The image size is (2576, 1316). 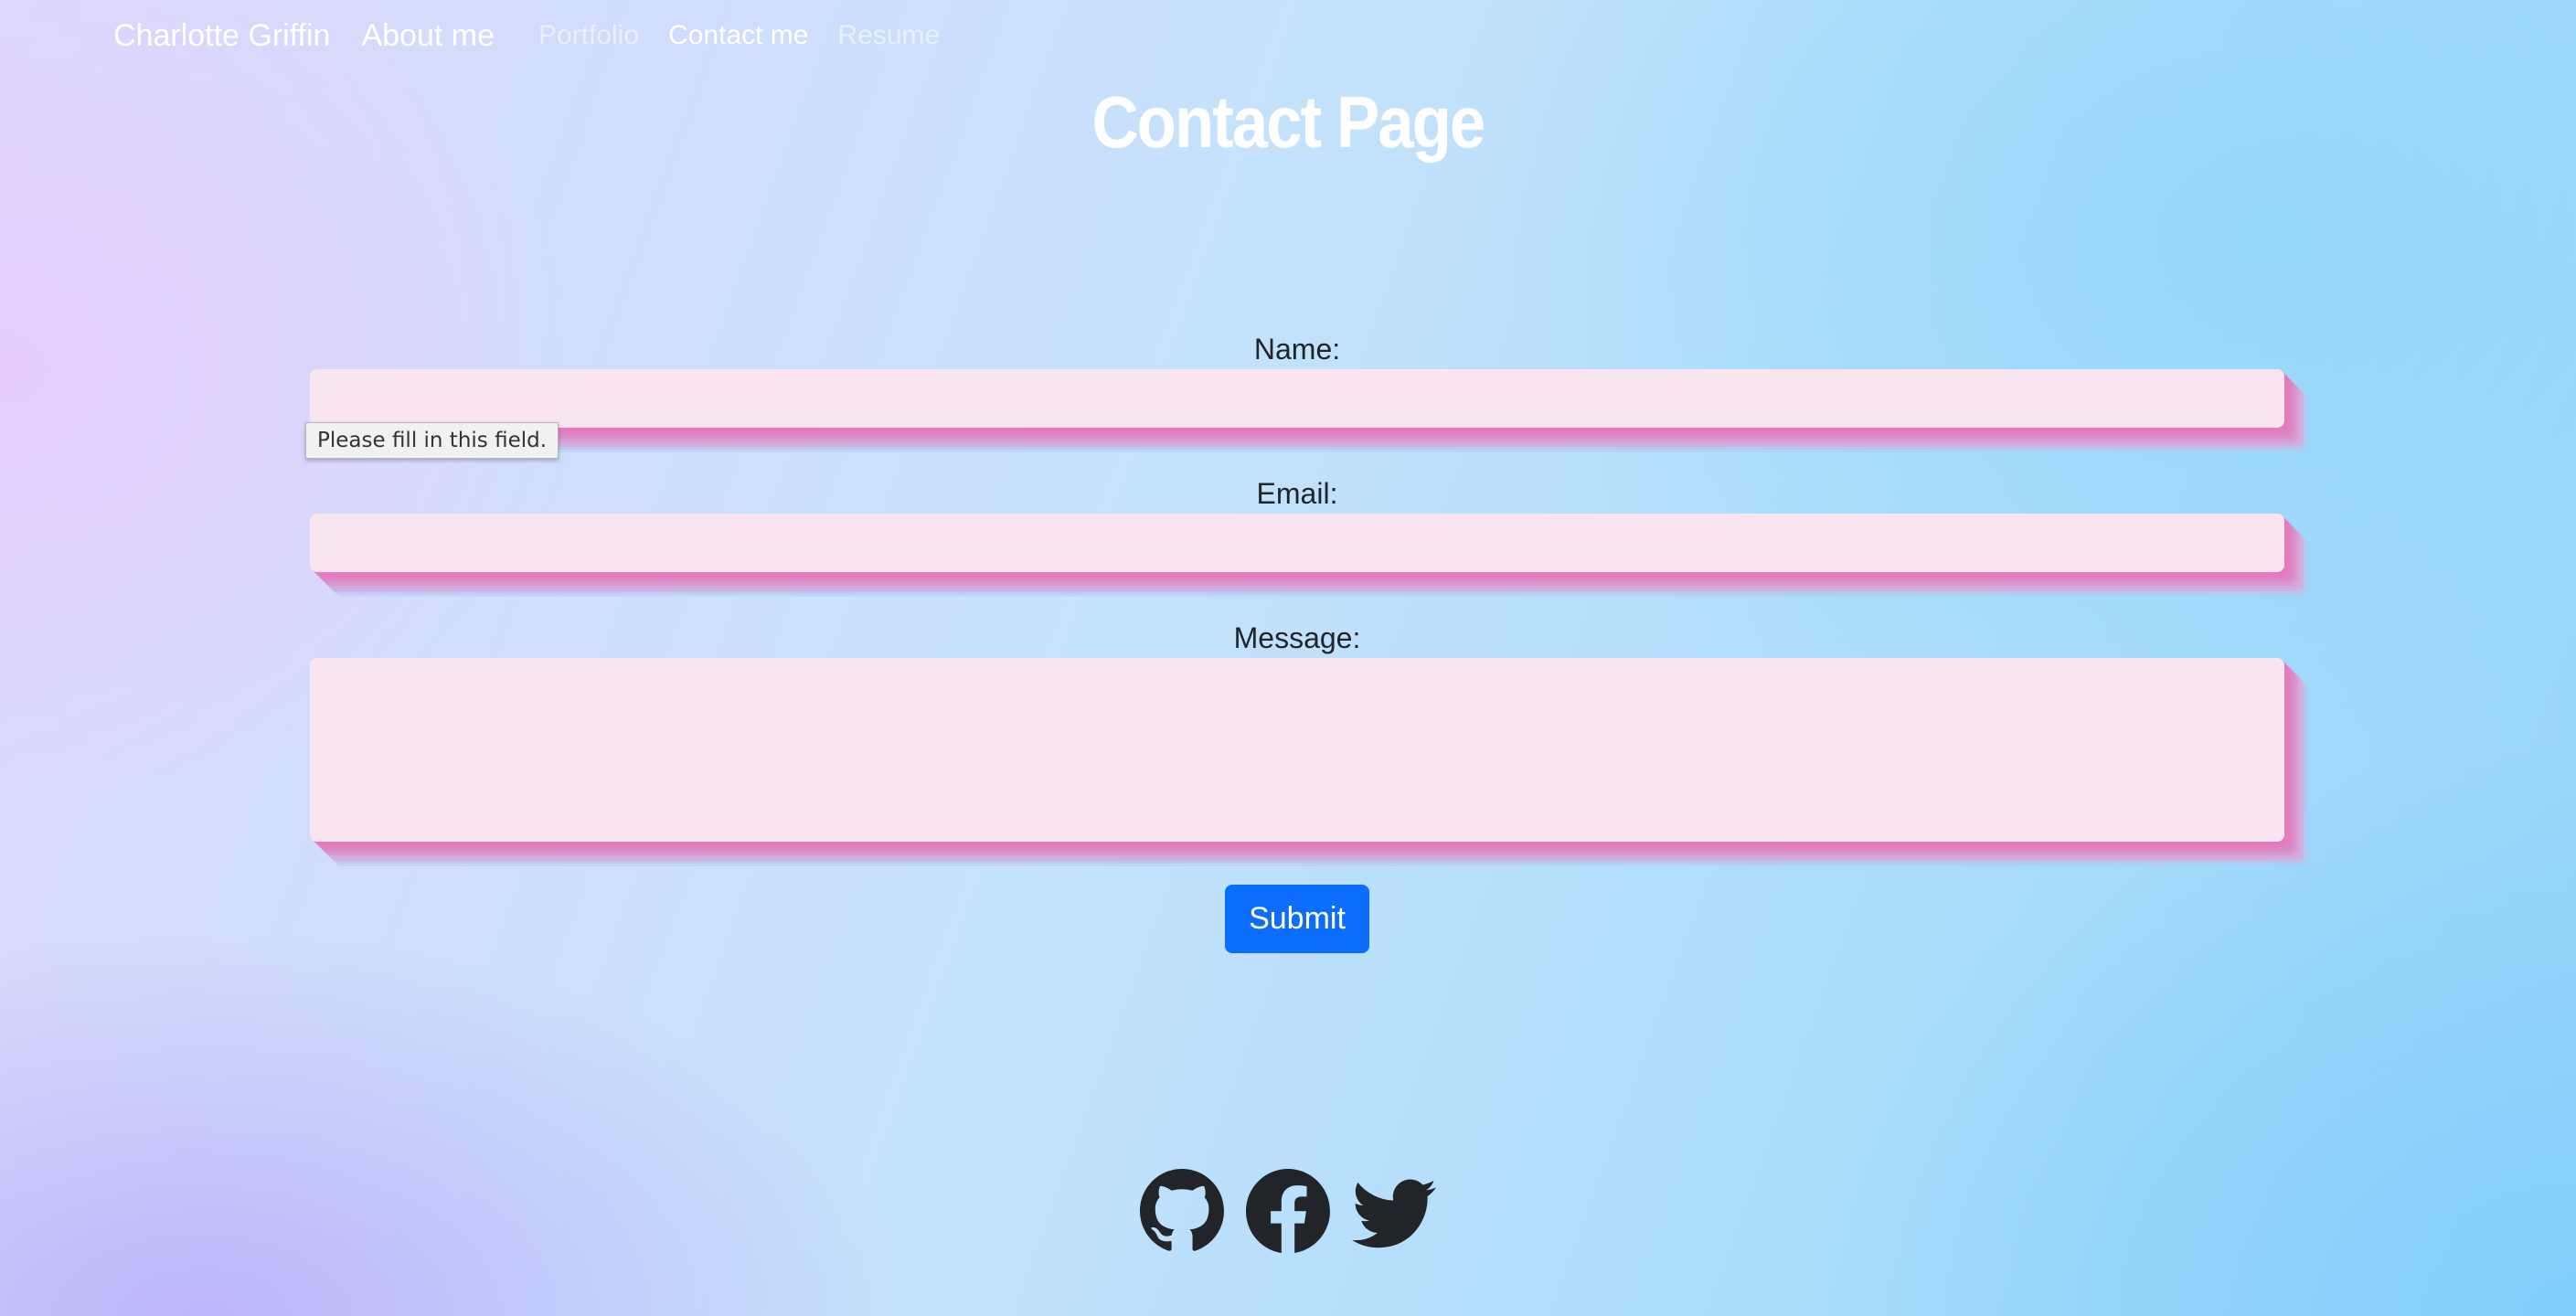 I want to click on validation-tooltip: Please fill in this field., so click(x=432, y=440).